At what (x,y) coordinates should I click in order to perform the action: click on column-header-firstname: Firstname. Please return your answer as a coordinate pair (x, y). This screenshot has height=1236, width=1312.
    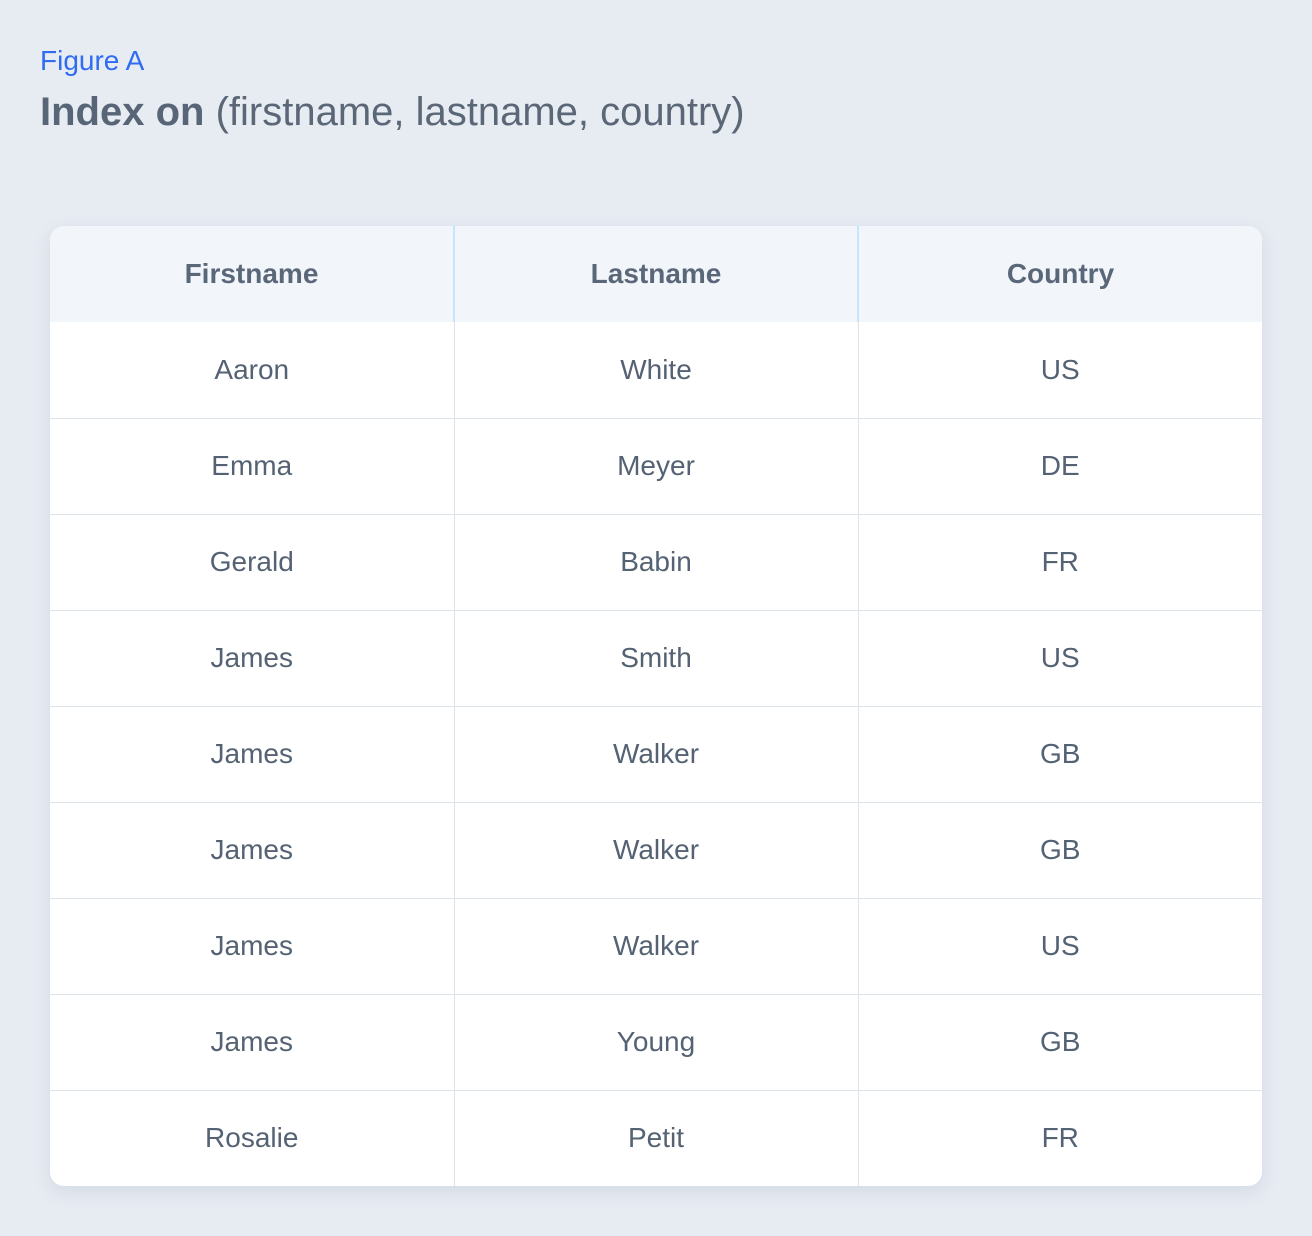
    Looking at the image, I should click on (251, 273).